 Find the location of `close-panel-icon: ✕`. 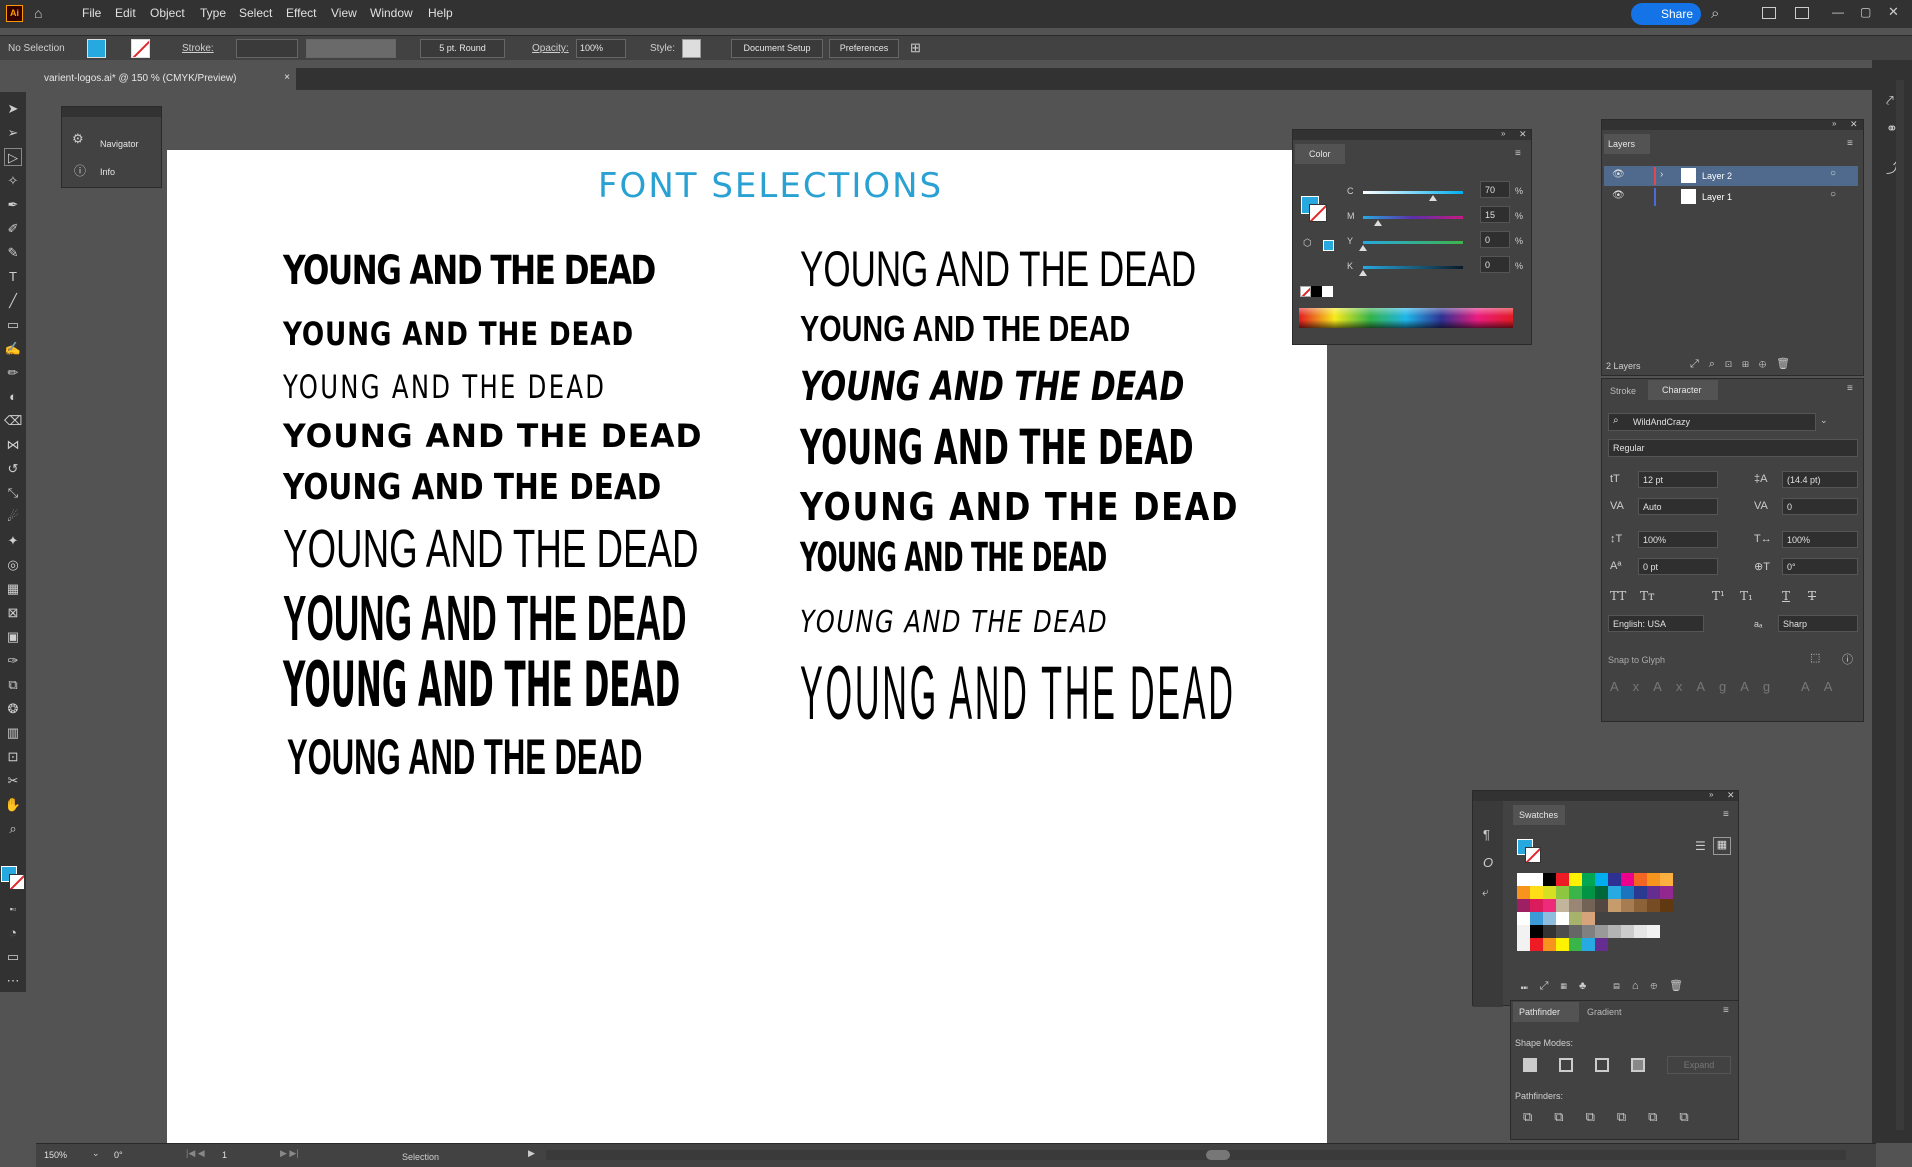

close-panel-icon: ✕ is located at coordinates (1854, 124).